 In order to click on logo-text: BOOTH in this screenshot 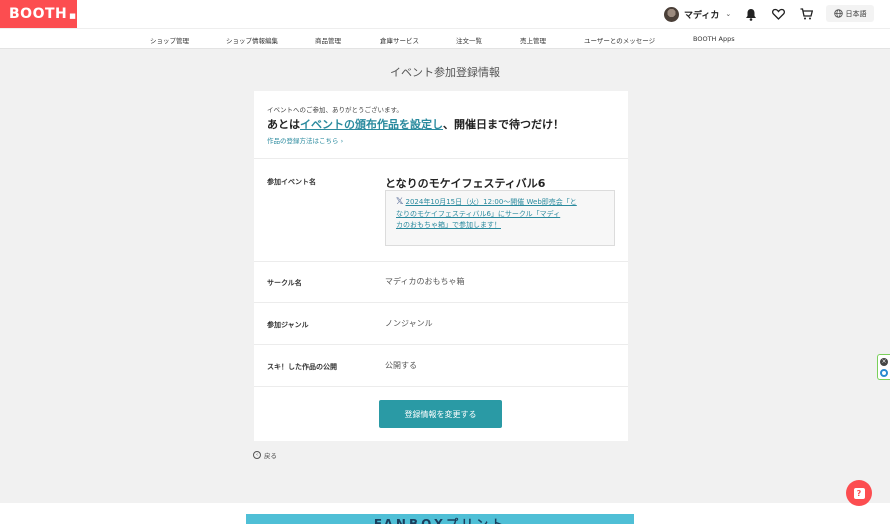, I will do `click(38, 14)`.